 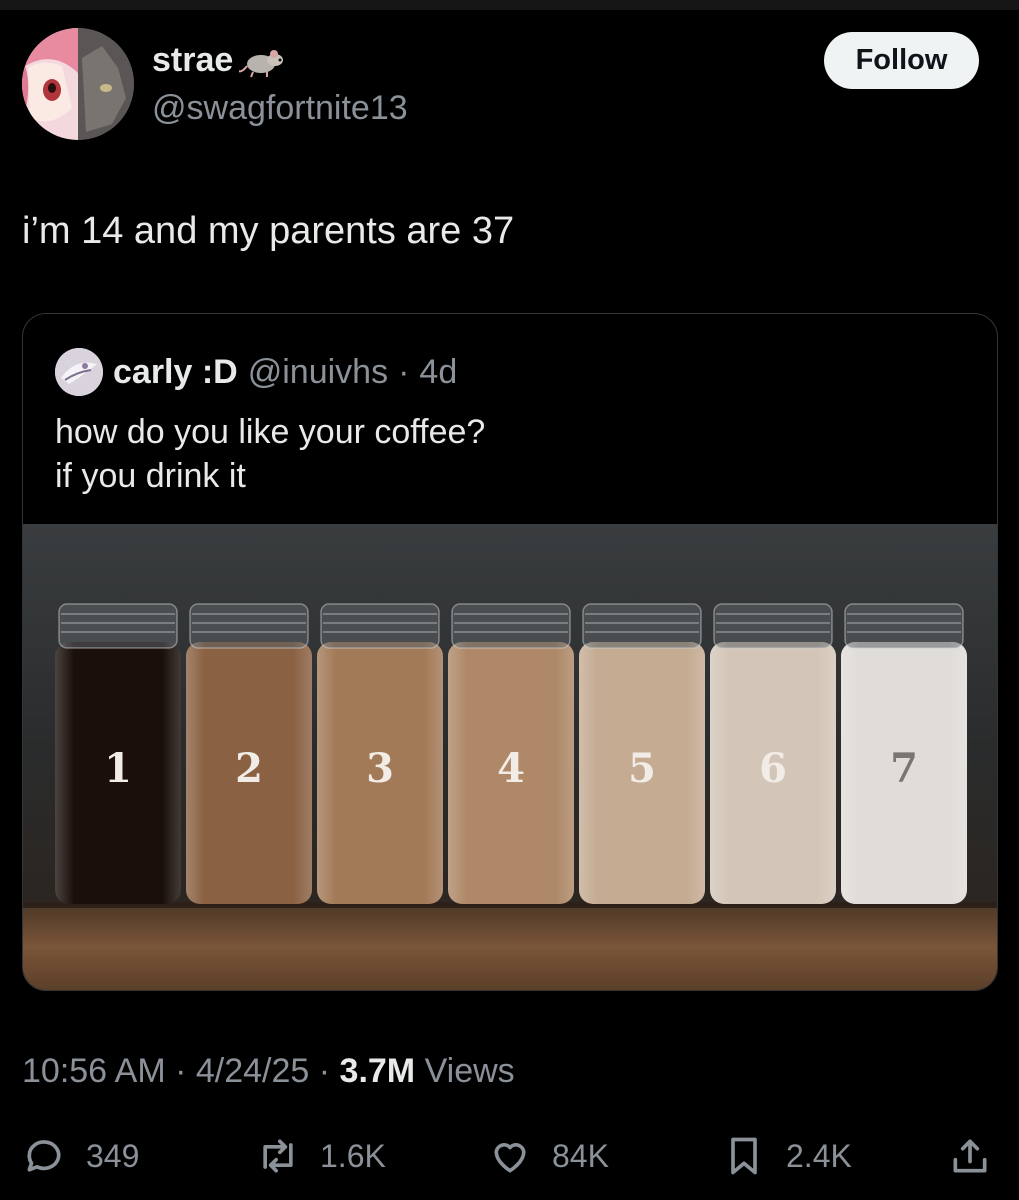 I want to click on jar-number-label: 6, so click(x=773, y=768).